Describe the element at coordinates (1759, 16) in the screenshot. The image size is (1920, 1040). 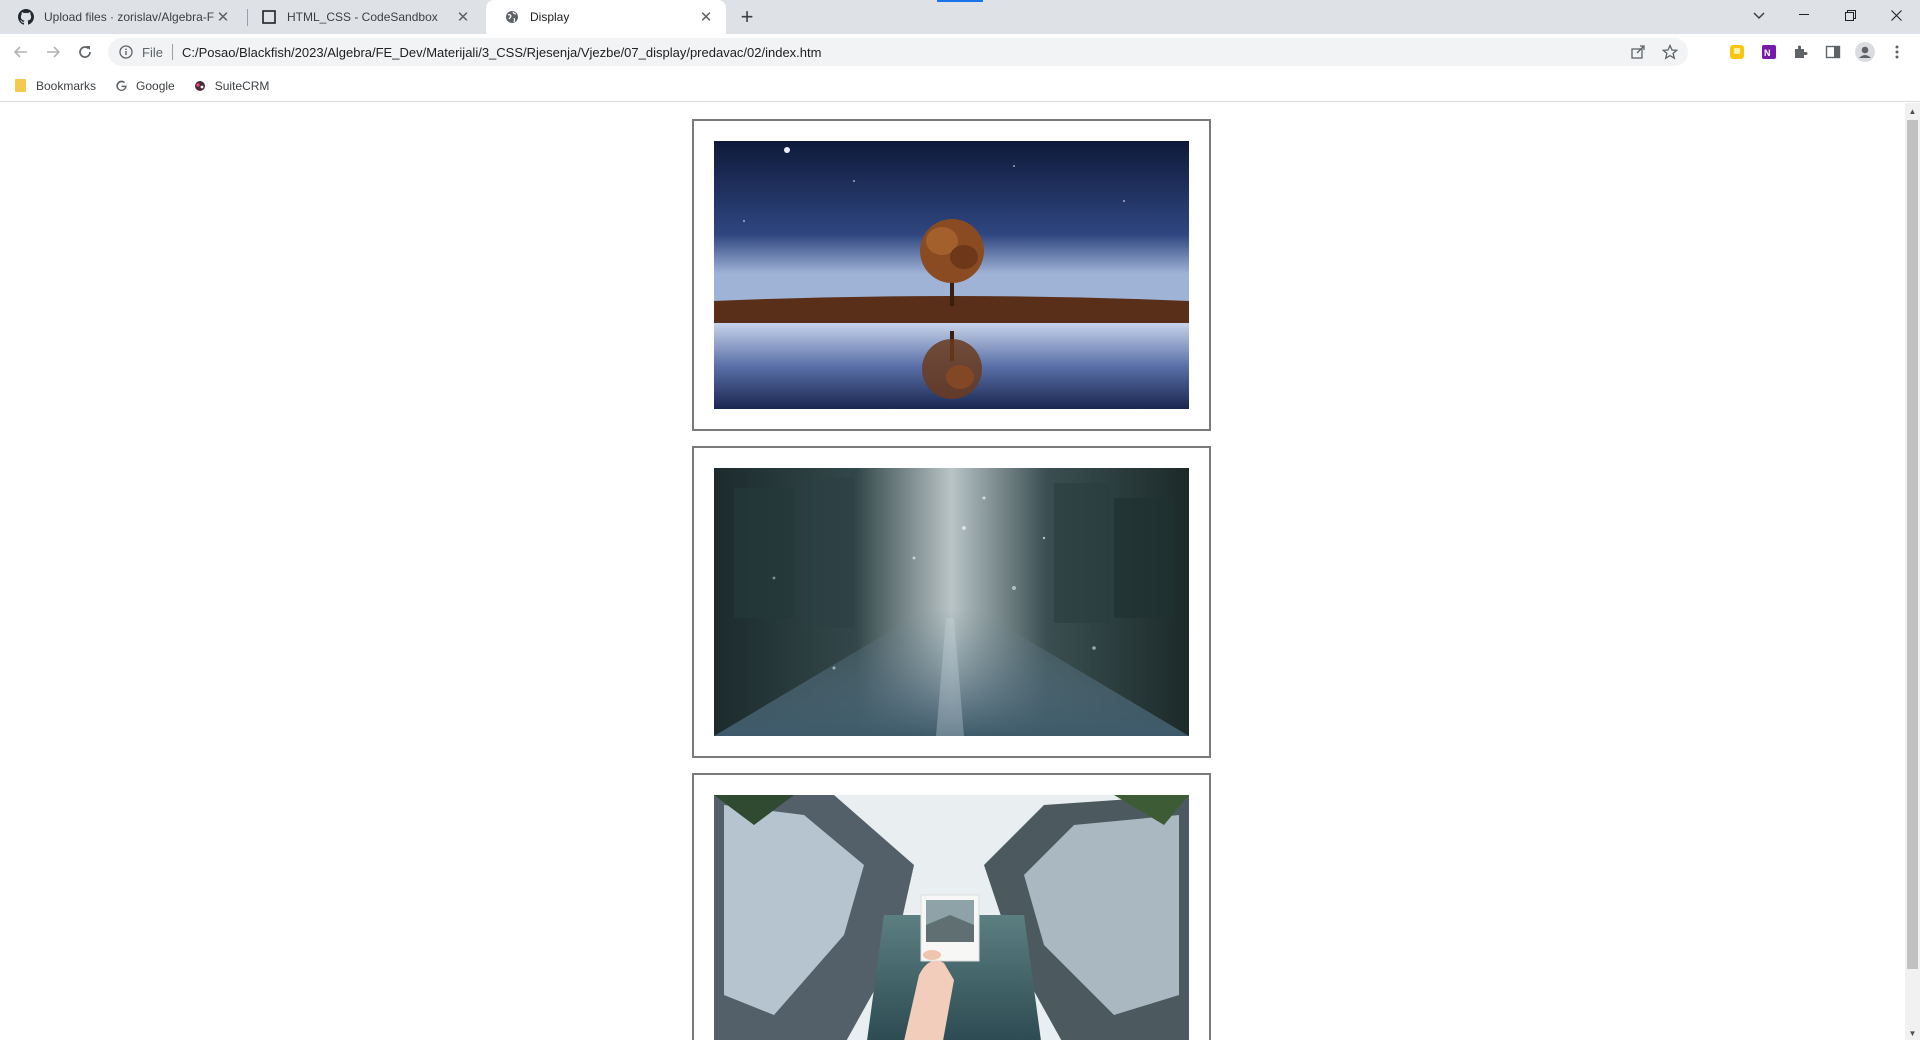
I see `tab-search-chevron-icon` at that location.